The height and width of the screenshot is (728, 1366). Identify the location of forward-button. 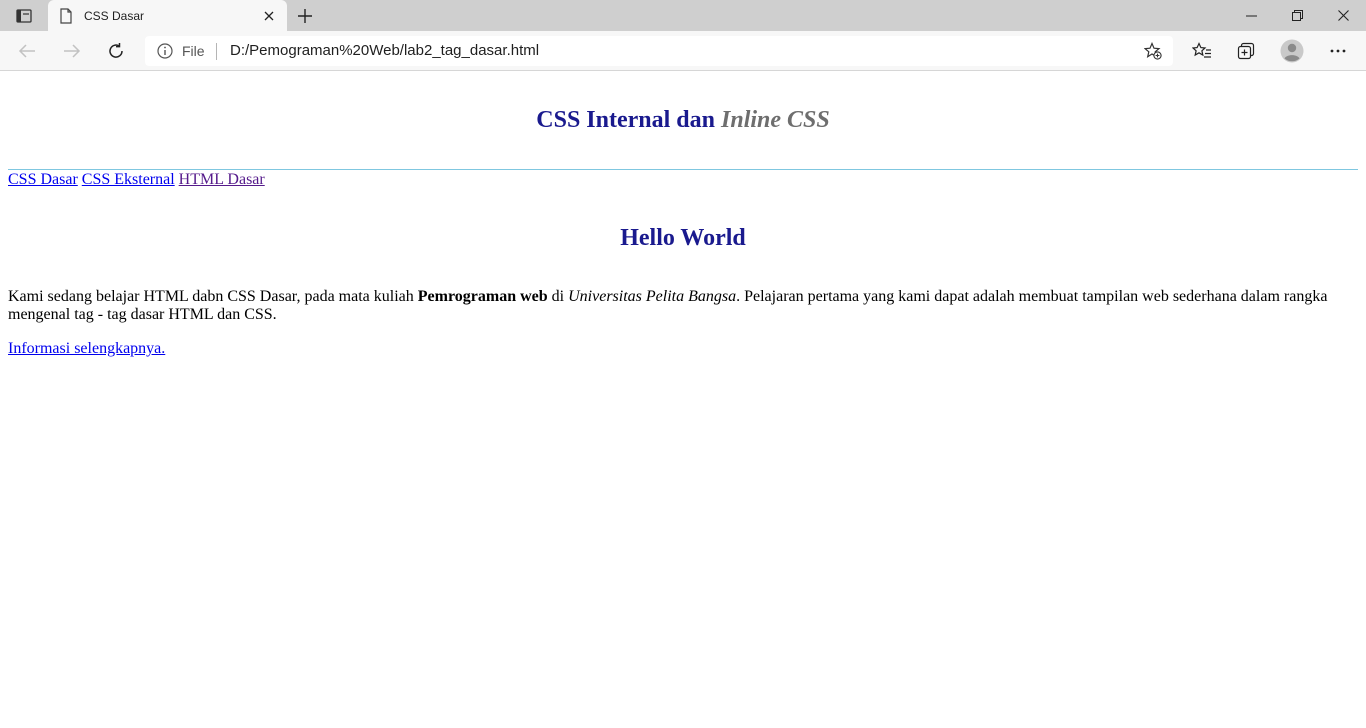
(72, 51).